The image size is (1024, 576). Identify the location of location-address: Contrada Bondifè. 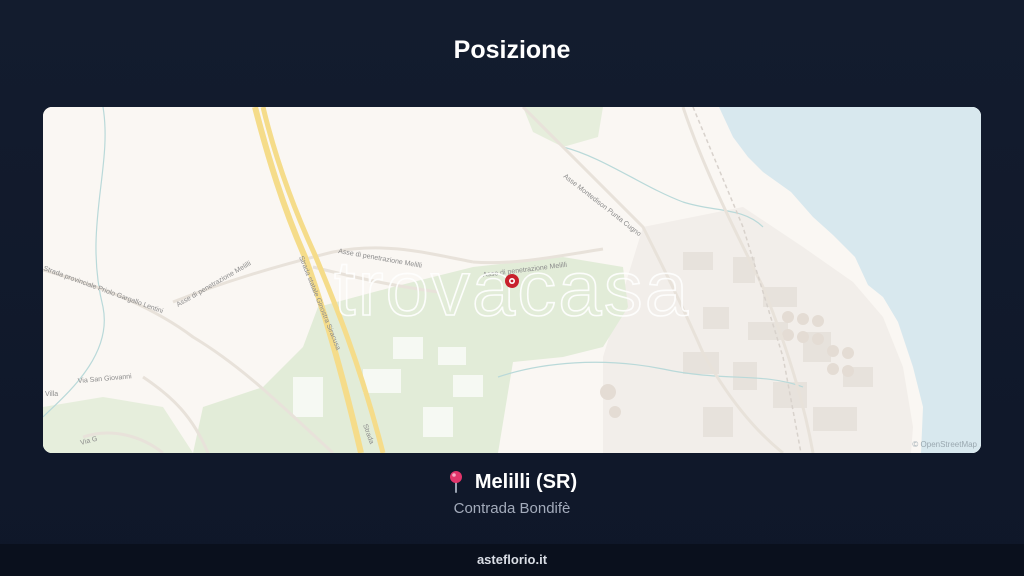
(512, 508).